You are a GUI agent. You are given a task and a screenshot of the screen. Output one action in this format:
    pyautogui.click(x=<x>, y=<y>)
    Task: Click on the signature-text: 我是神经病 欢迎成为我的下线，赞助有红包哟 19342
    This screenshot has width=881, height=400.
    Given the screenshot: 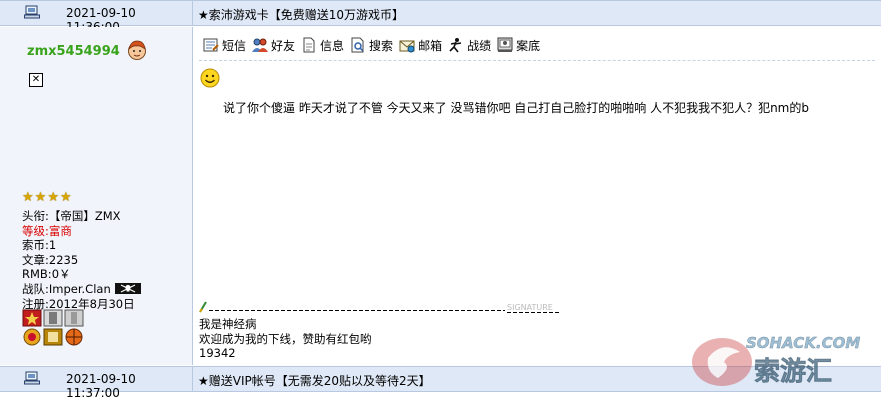 What is the action you would take?
    pyautogui.click(x=285, y=339)
    